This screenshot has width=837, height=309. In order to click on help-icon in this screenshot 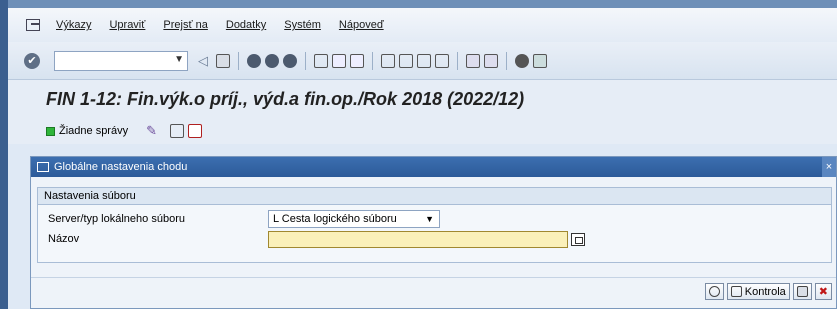, I will do `click(522, 60)`.